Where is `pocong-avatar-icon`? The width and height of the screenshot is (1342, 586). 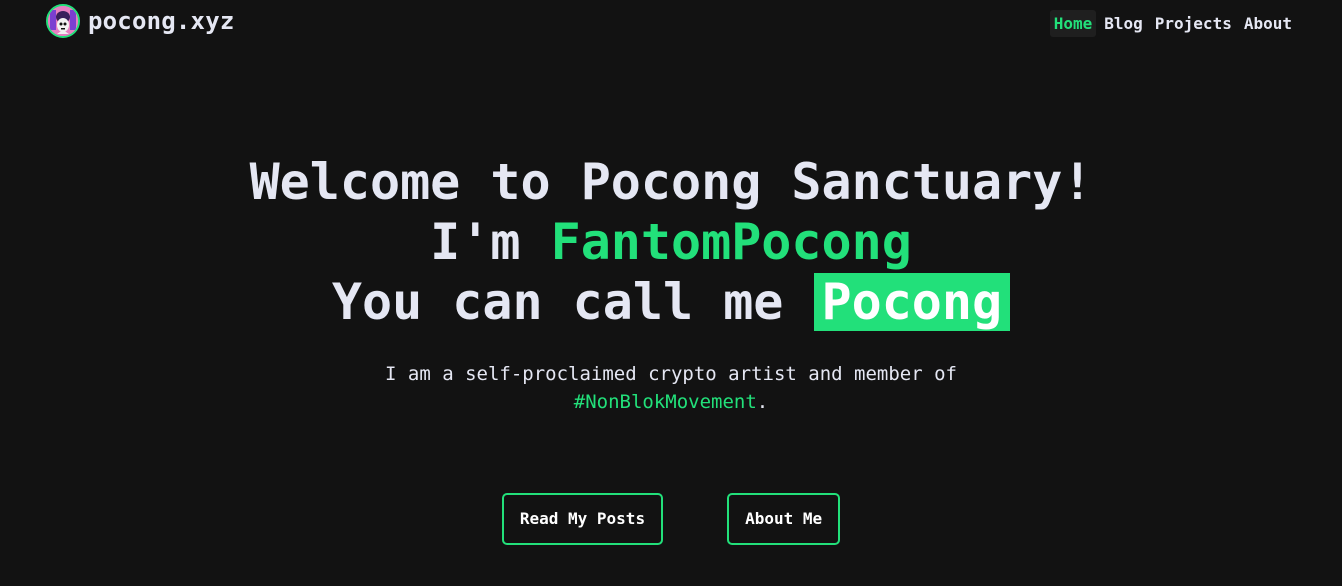 pocong-avatar-icon is located at coordinates (63, 21).